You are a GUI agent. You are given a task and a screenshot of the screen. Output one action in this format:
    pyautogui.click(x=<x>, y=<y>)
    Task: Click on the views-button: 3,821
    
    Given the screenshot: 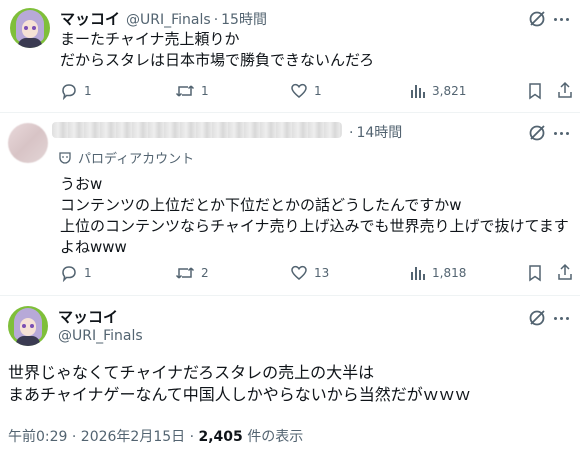 What is the action you would take?
    pyautogui.click(x=438, y=91)
    